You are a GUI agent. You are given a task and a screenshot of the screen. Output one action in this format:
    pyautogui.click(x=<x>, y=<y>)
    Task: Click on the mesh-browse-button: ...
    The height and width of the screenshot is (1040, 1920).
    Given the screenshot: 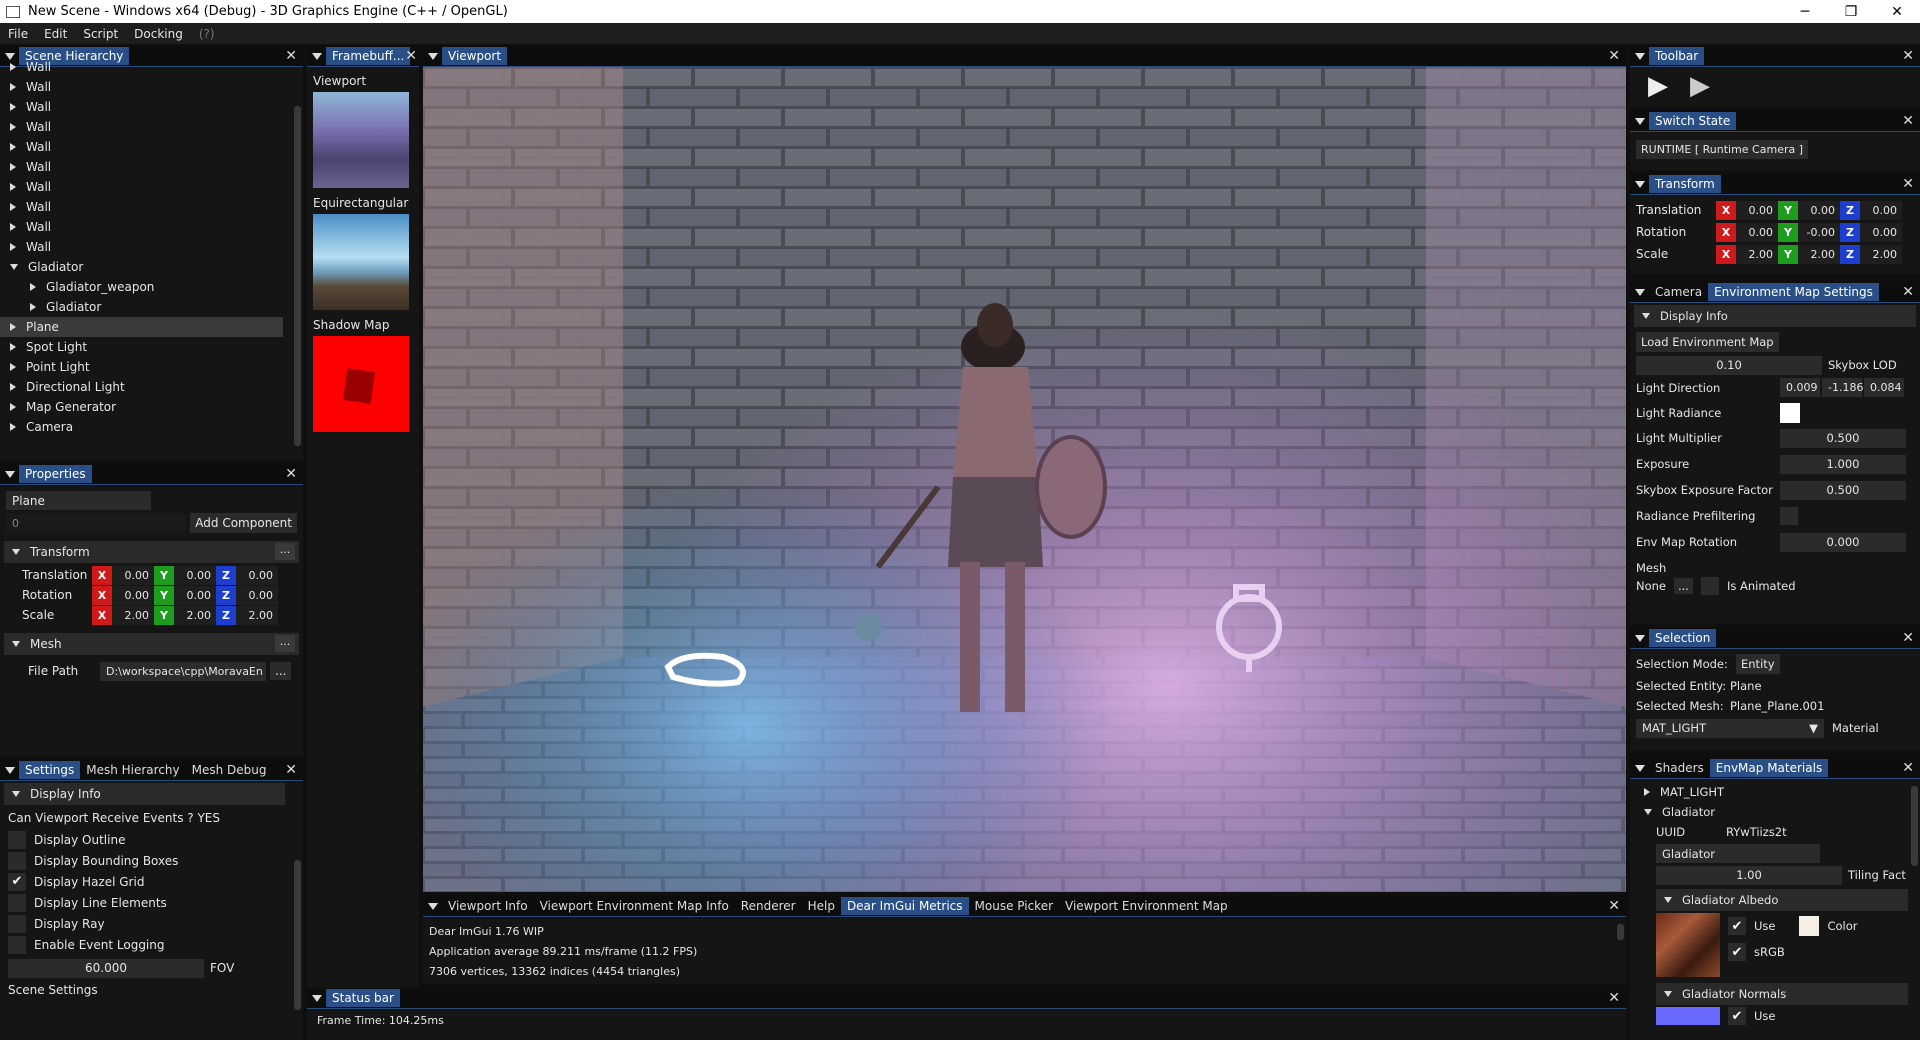 What is the action you would take?
    pyautogui.click(x=1683, y=586)
    